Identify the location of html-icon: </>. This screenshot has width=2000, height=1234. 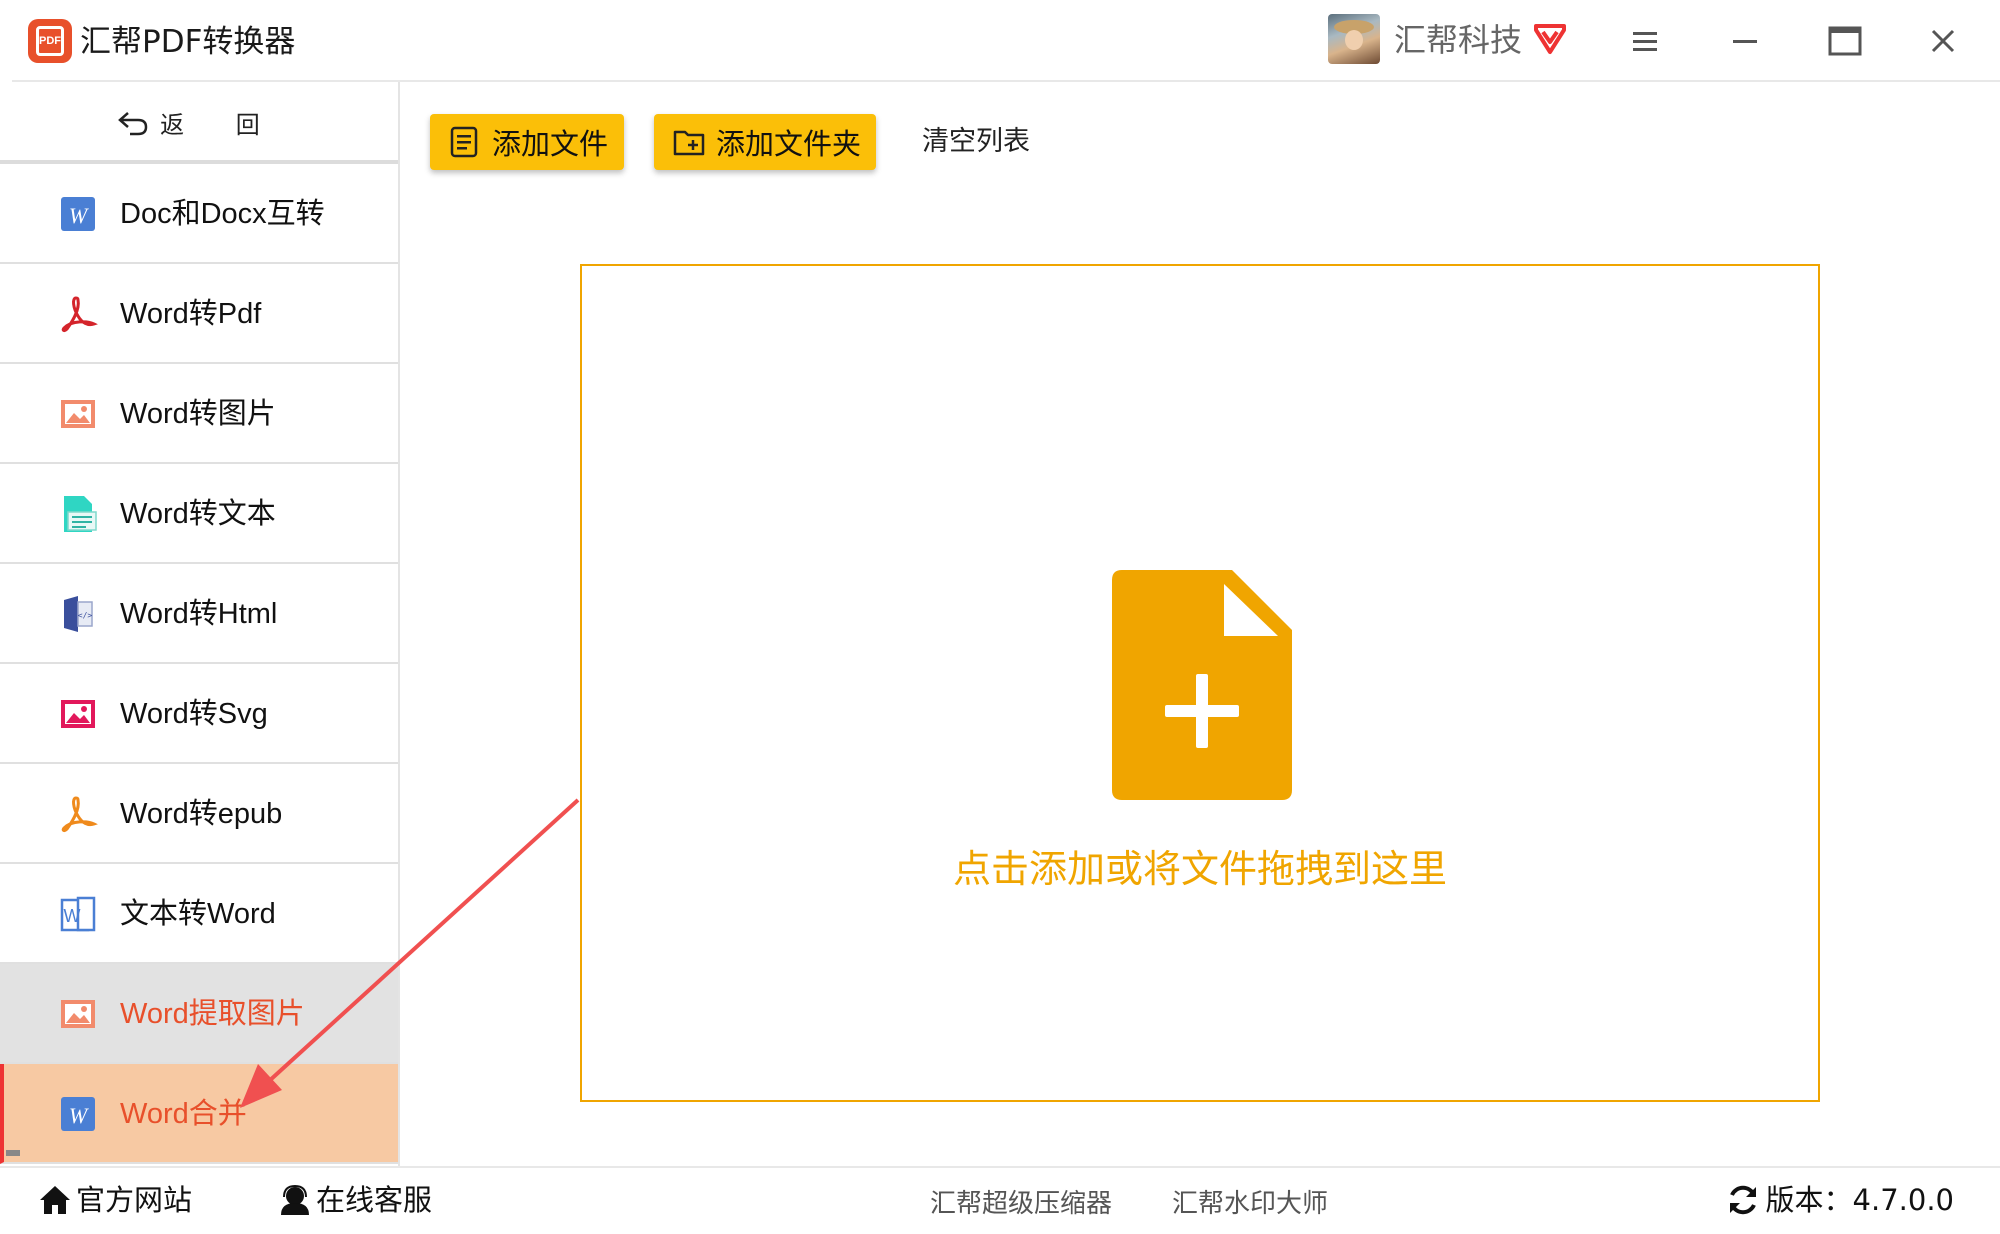
(78, 614).